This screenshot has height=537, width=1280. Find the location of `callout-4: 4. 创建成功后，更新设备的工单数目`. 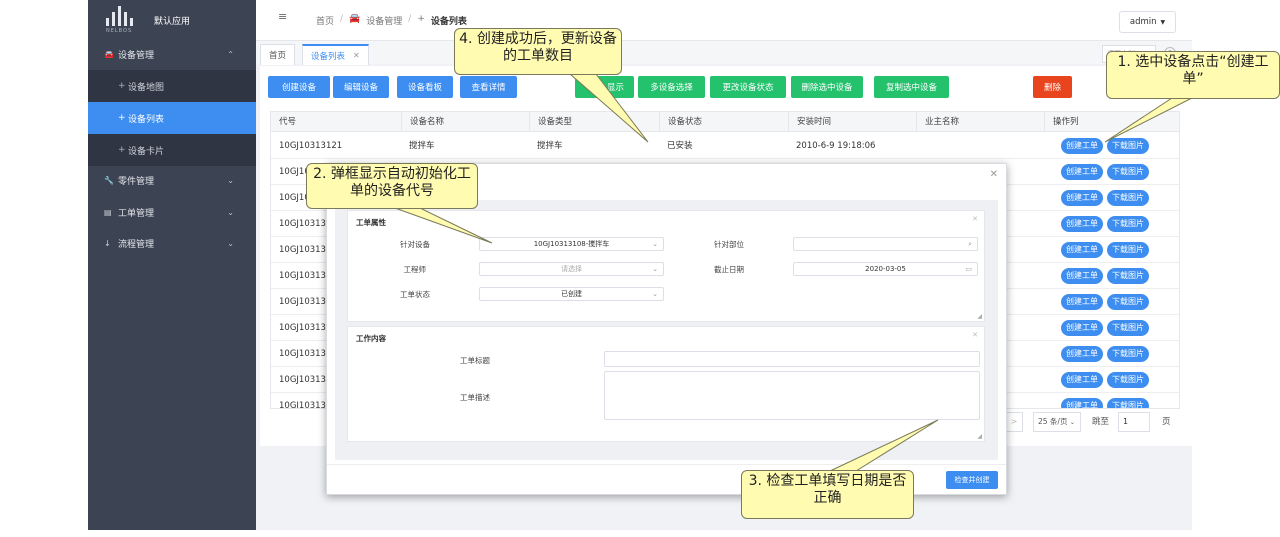

callout-4: 4. 创建成功后，更新设备的工单数目 is located at coordinates (538, 51).